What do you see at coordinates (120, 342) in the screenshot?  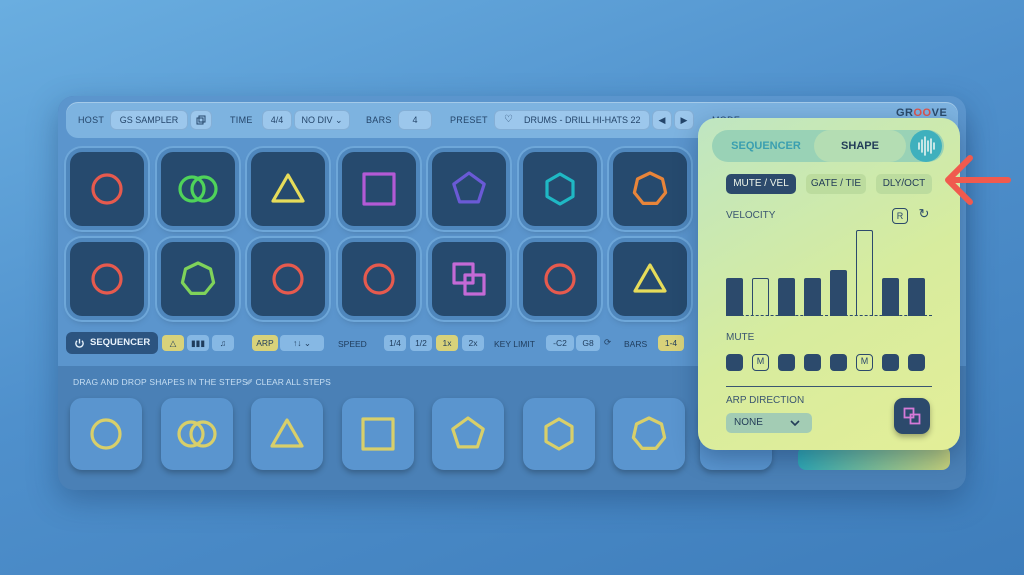 I see `sequencer-label: SEQUENCER` at bounding box center [120, 342].